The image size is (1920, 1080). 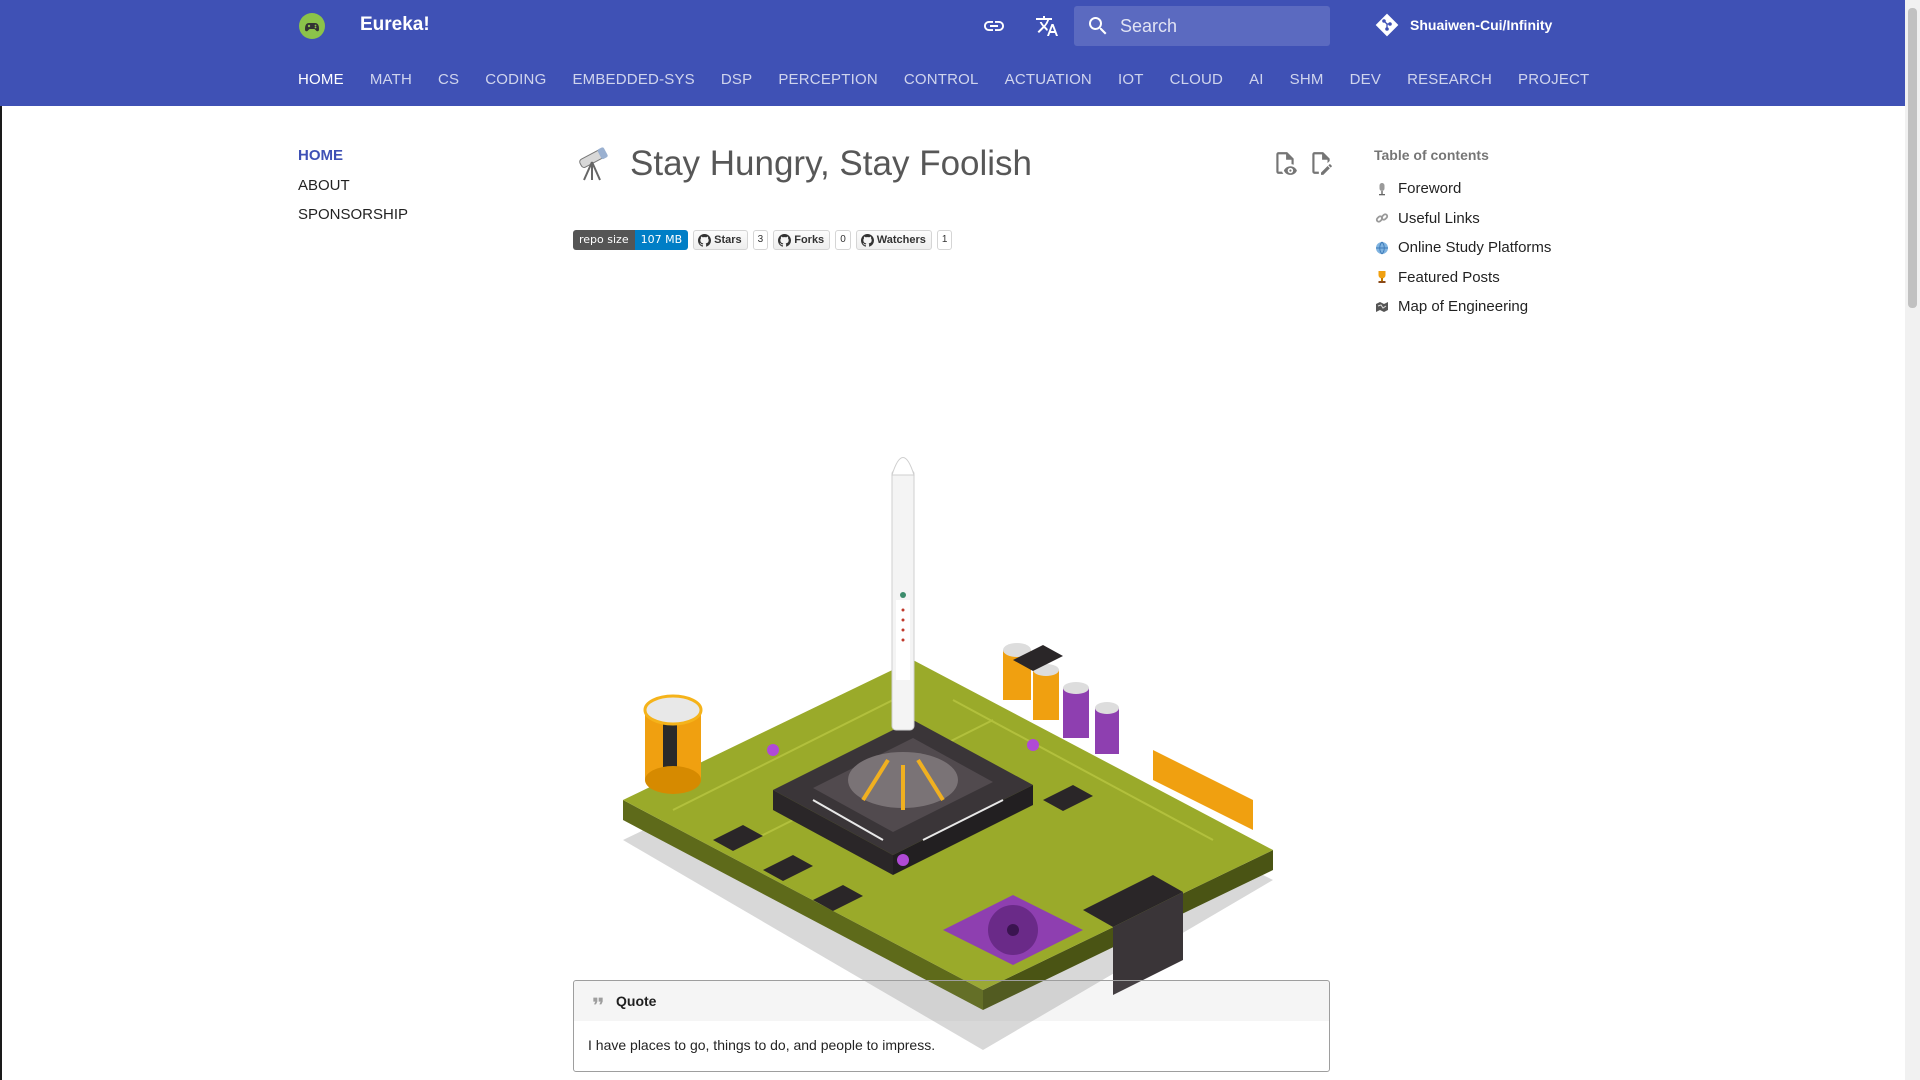 What do you see at coordinates (1912, 158) in the screenshot?
I see `scrollbar-thumb` at bounding box center [1912, 158].